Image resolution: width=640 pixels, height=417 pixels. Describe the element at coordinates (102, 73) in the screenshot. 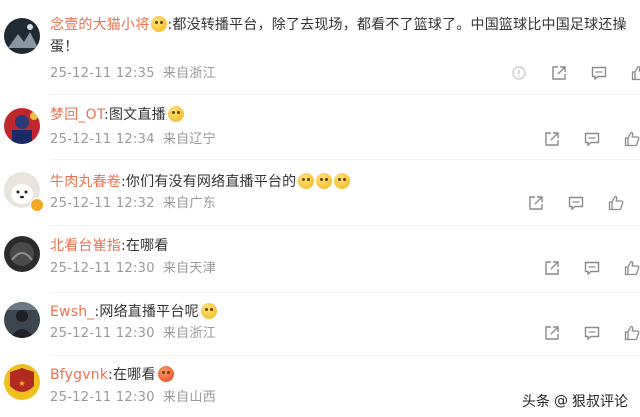

I see `comment-time: 25-12-11 12:35` at that location.